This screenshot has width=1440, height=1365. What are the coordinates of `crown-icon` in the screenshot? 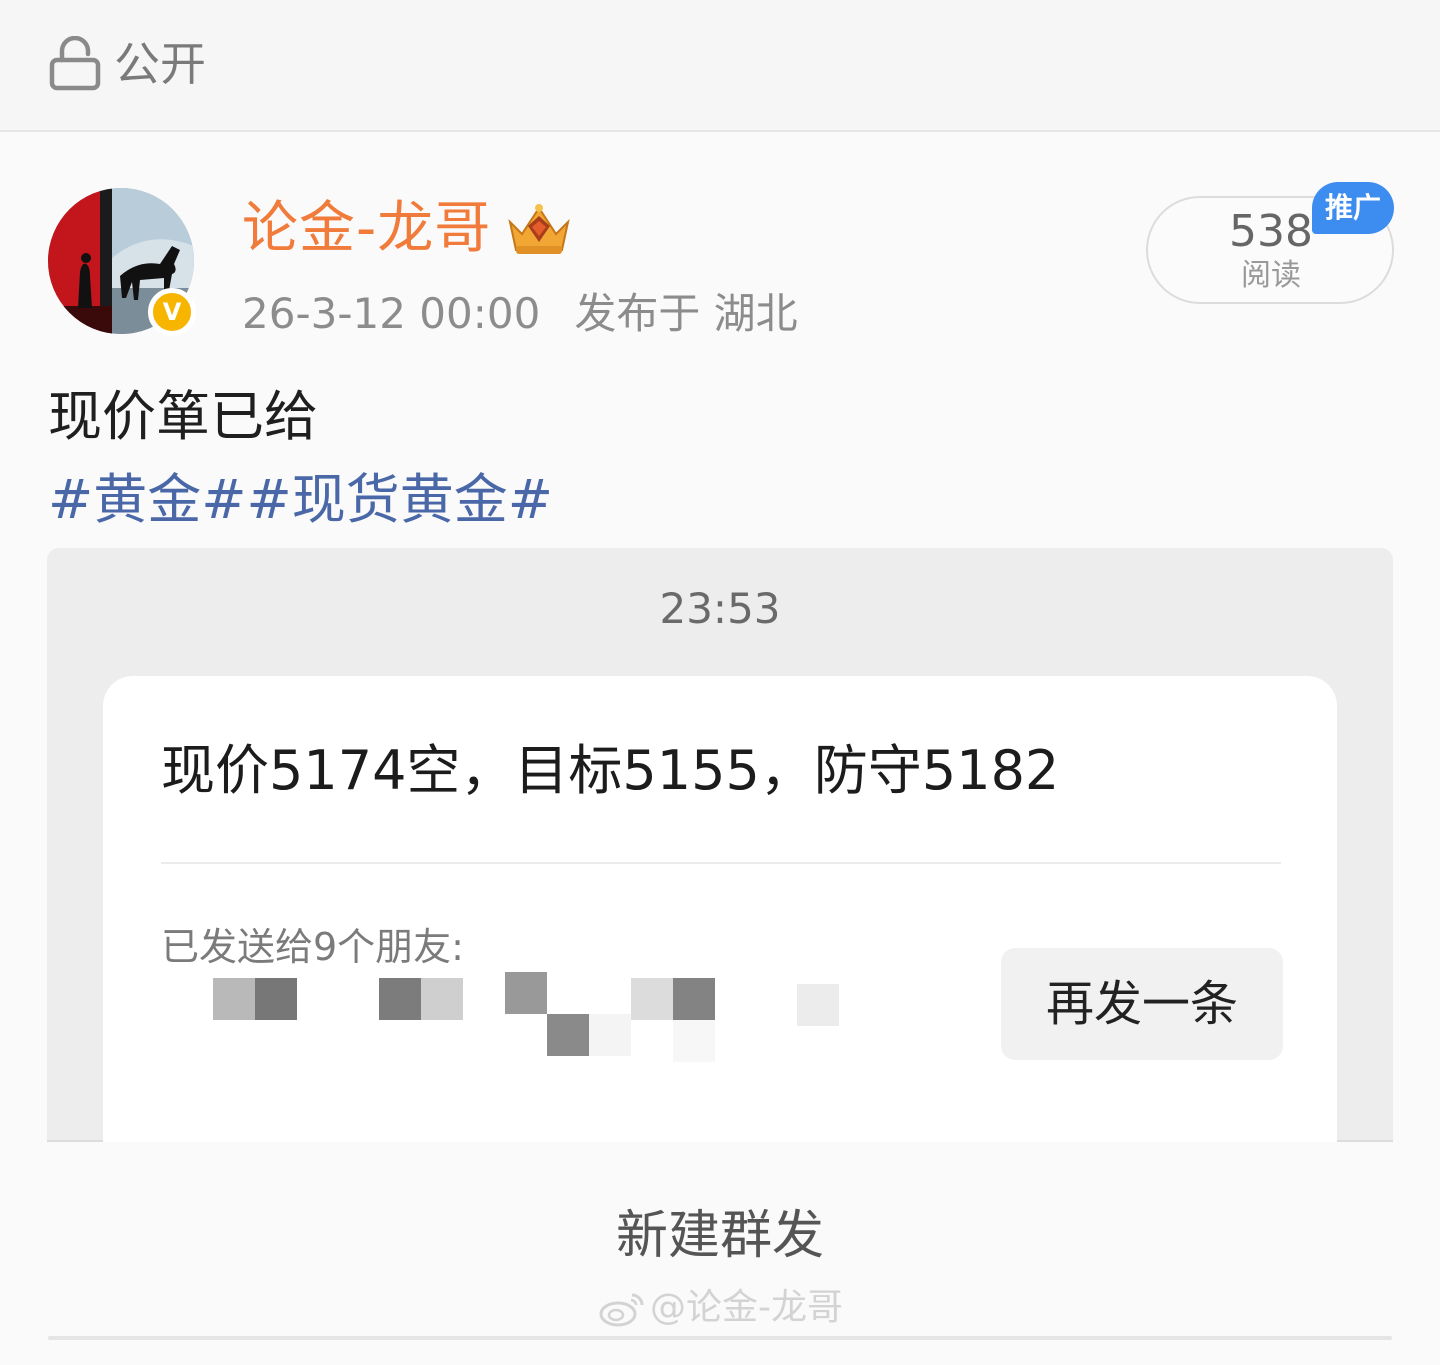 It's located at (539, 229).